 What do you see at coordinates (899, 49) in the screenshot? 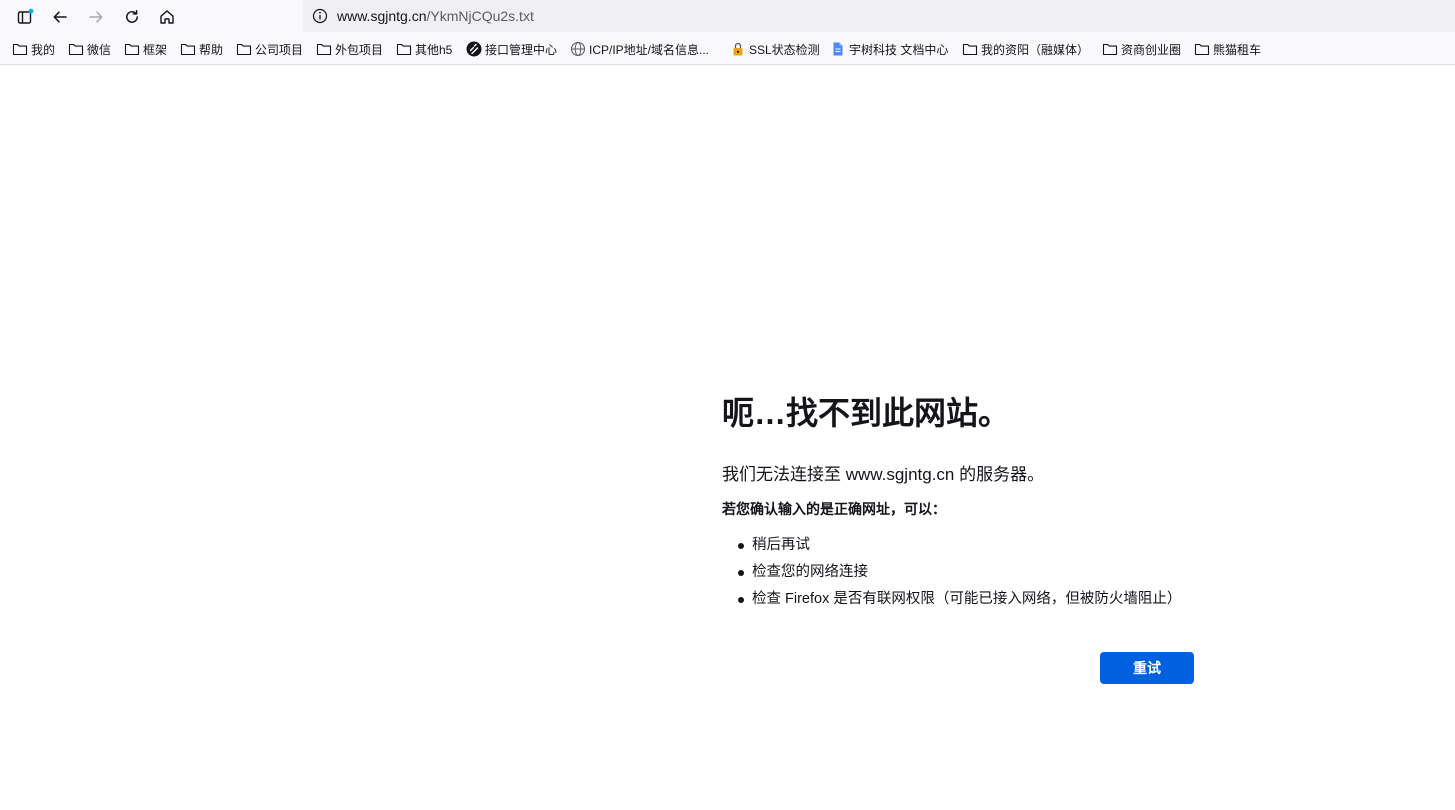
I see `bookmark-label: 宇树科技 文档中心` at bounding box center [899, 49].